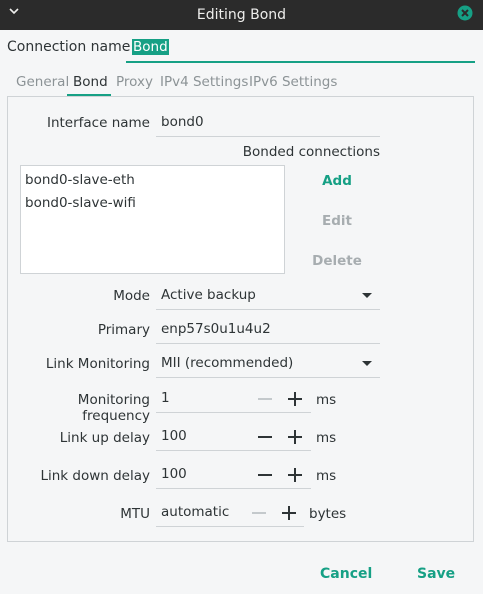 The image size is (483, 594). What do you see at coordinates (208, 295) in the screenshot?
I see `mode-value: Active backup` at bounding box center [208, 295].